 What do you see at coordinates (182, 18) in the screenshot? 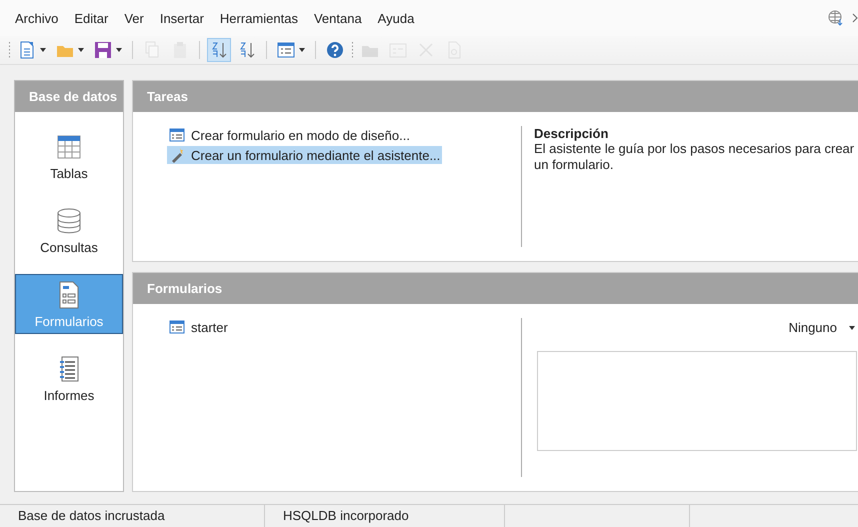
I see `menu-item: Insertar` at bounding box center [182, 18].